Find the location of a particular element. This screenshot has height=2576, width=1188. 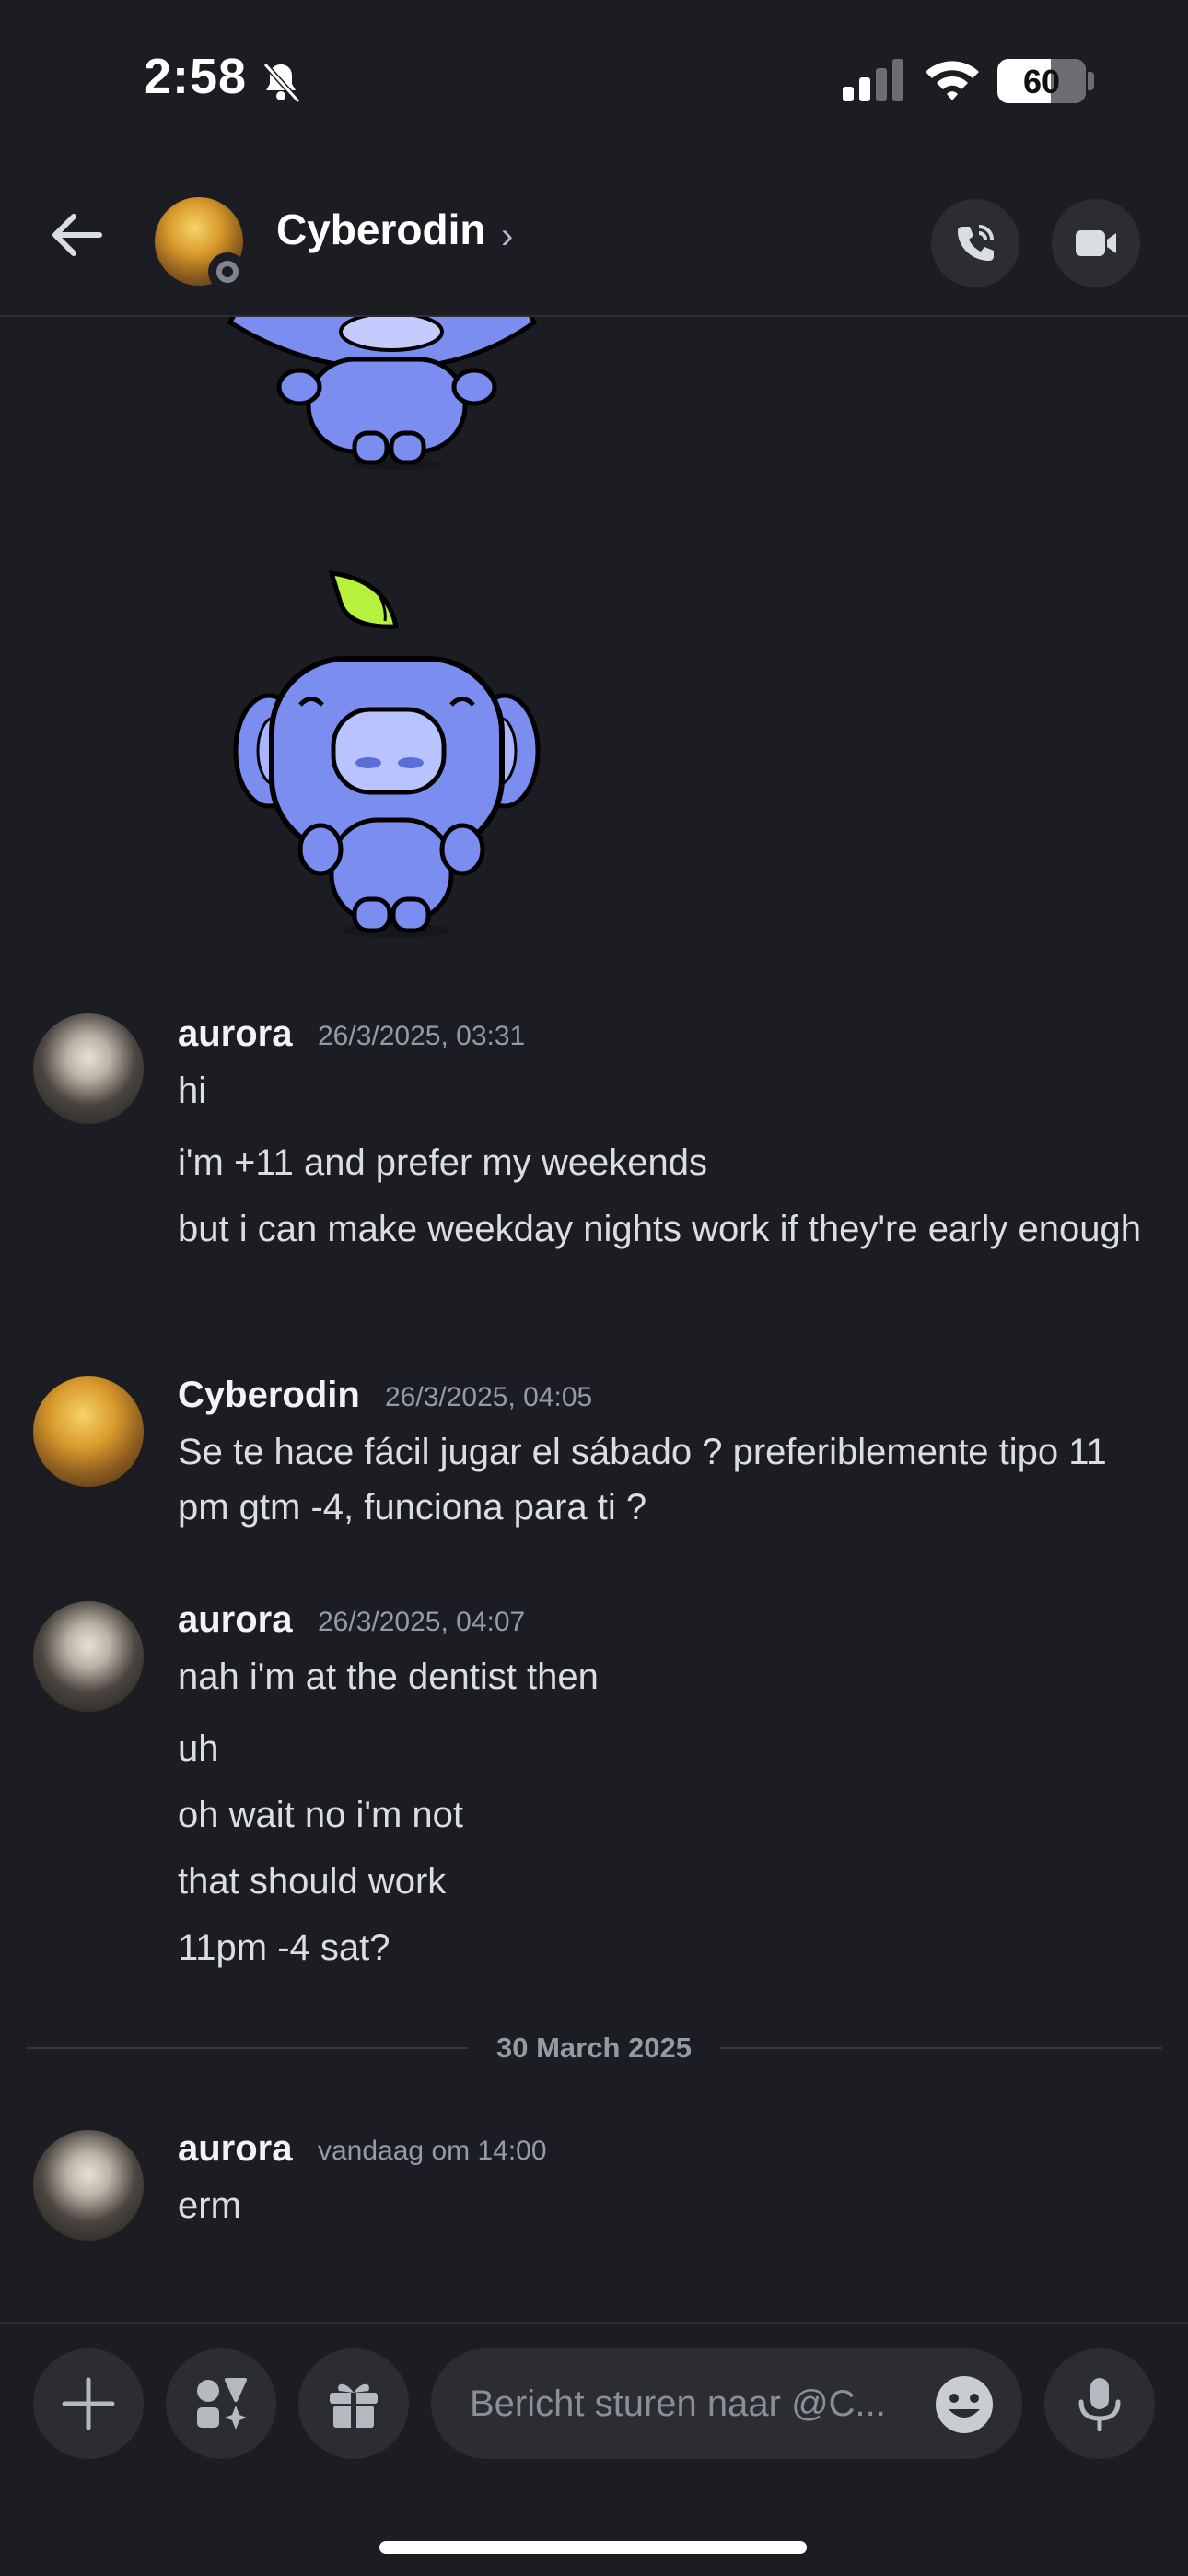

message-text: uh is located at coordinates (666, 1748).